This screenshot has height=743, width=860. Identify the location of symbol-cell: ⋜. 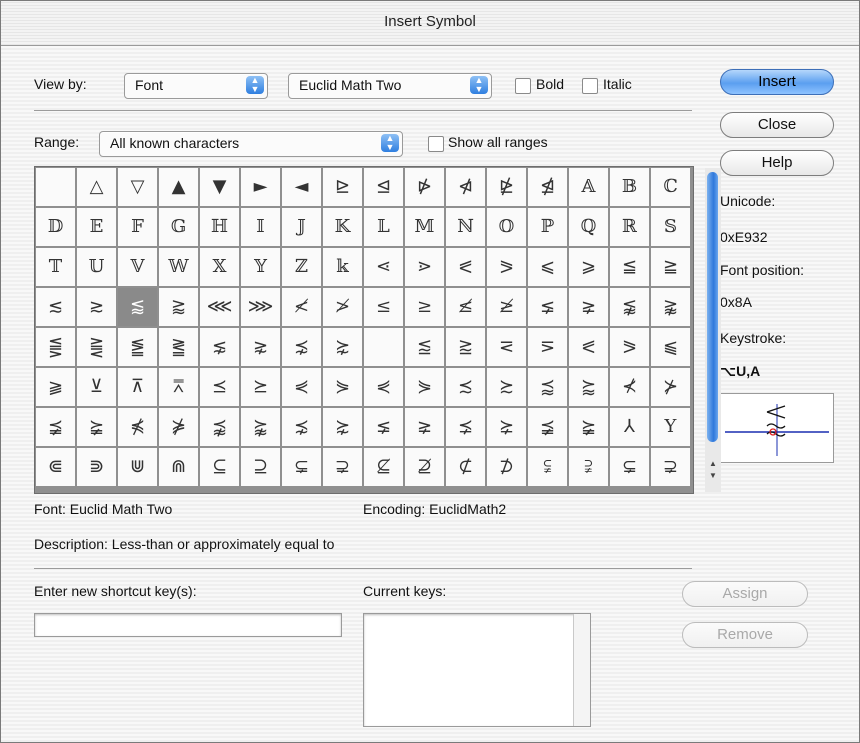
(506, 347).